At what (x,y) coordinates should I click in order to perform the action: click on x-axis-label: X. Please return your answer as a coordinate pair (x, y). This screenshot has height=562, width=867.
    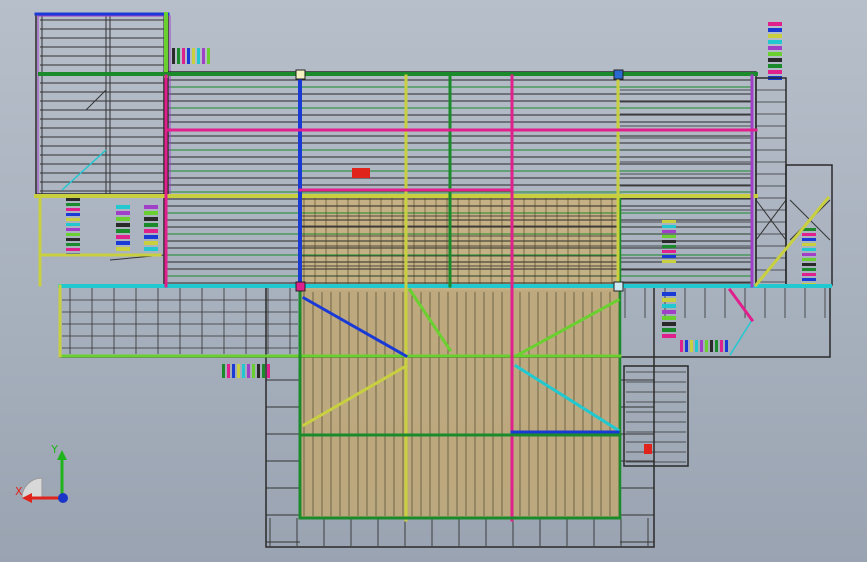
    Looking at the image, I should click on (19, 491).